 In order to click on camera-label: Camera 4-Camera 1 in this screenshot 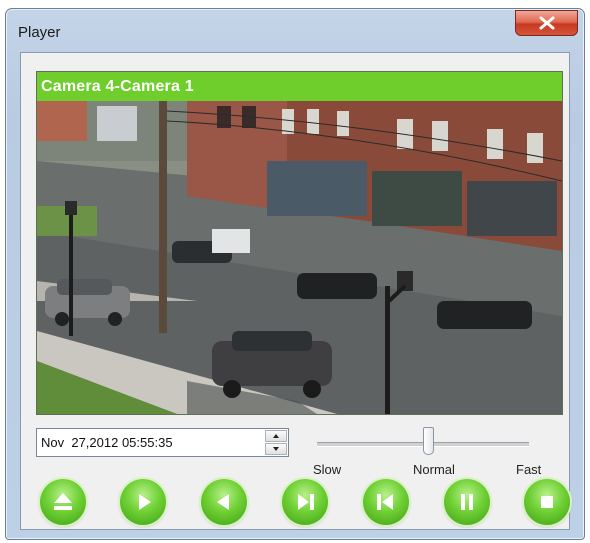, I will do `click(299, 86)`.